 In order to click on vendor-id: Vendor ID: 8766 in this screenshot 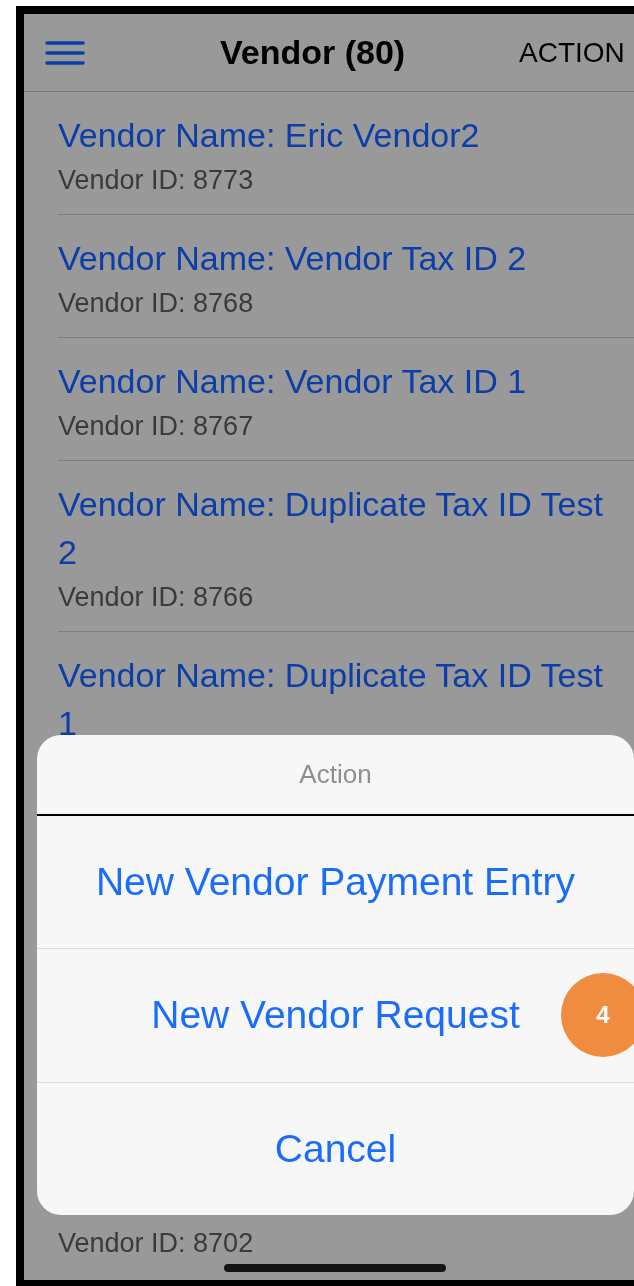, I will do `click(156, 597)`.